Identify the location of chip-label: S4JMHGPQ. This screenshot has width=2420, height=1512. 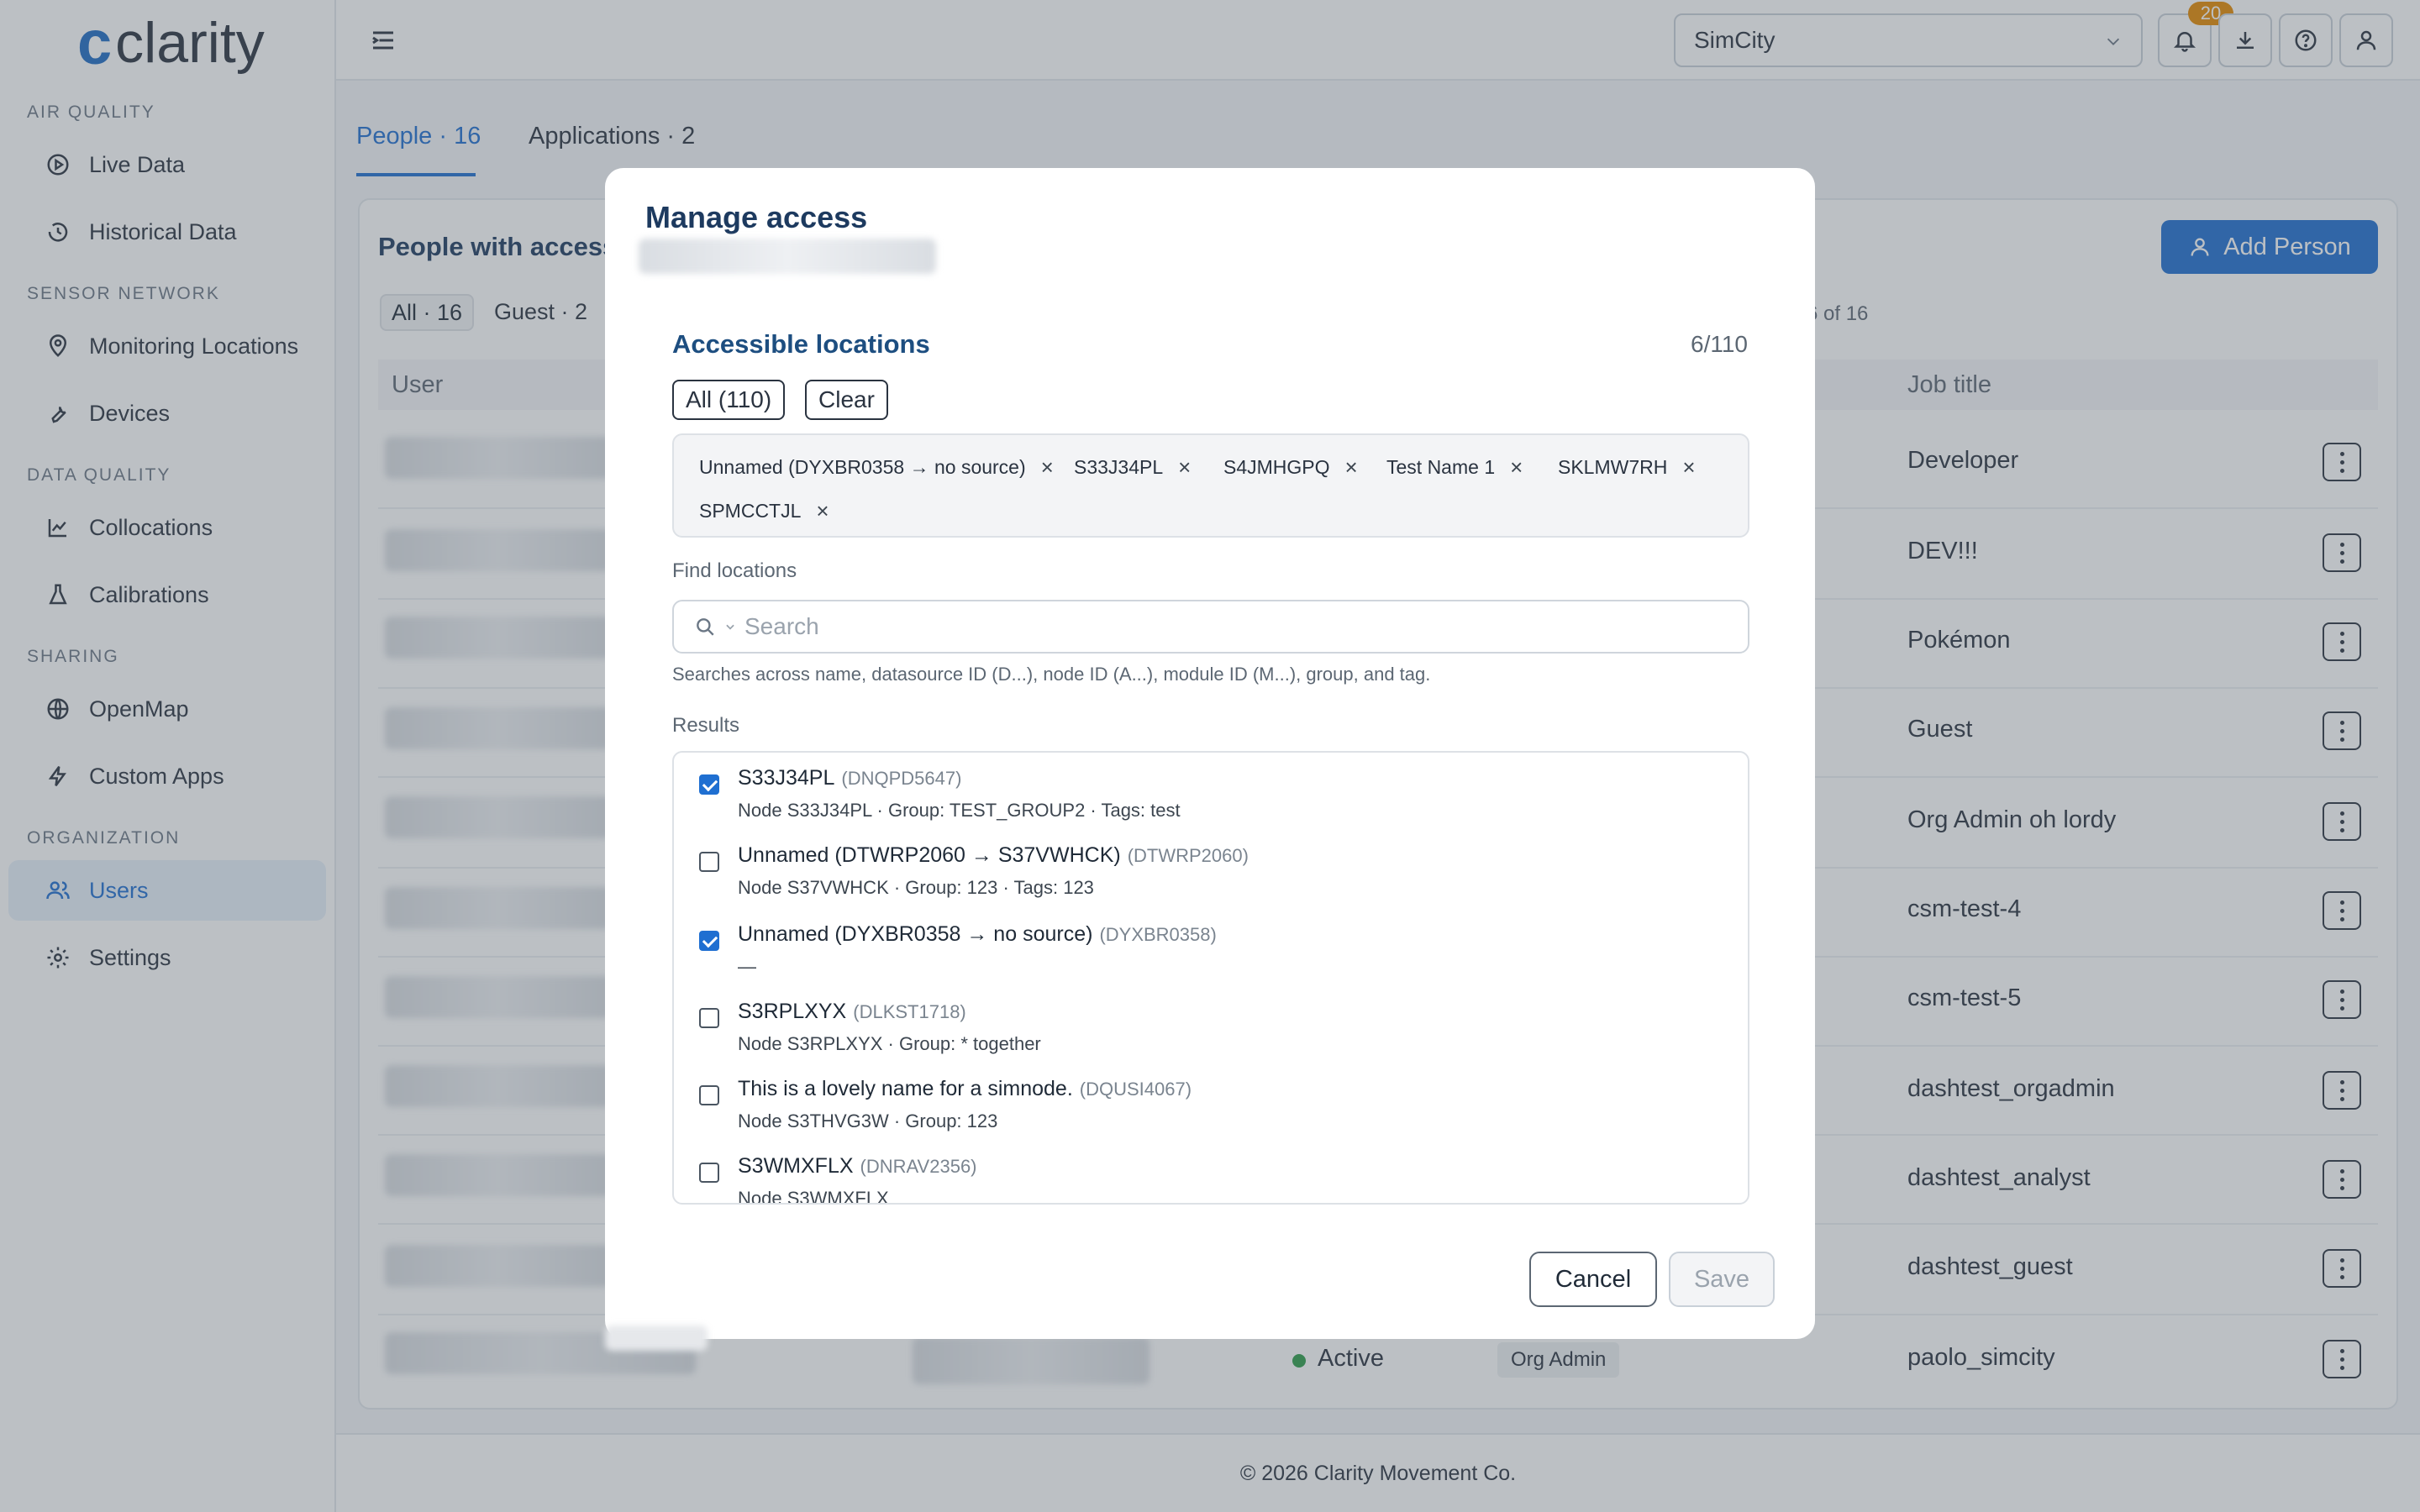
(1276, 466).